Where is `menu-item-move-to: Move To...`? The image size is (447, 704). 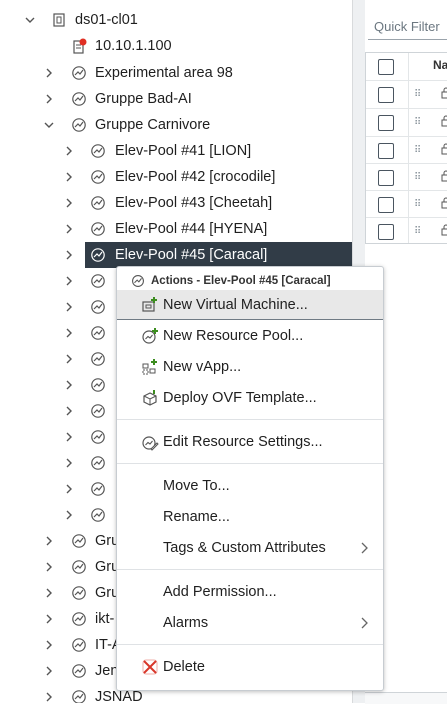 menu-item-move-to: Move To... is located at coordinates (250, 486).